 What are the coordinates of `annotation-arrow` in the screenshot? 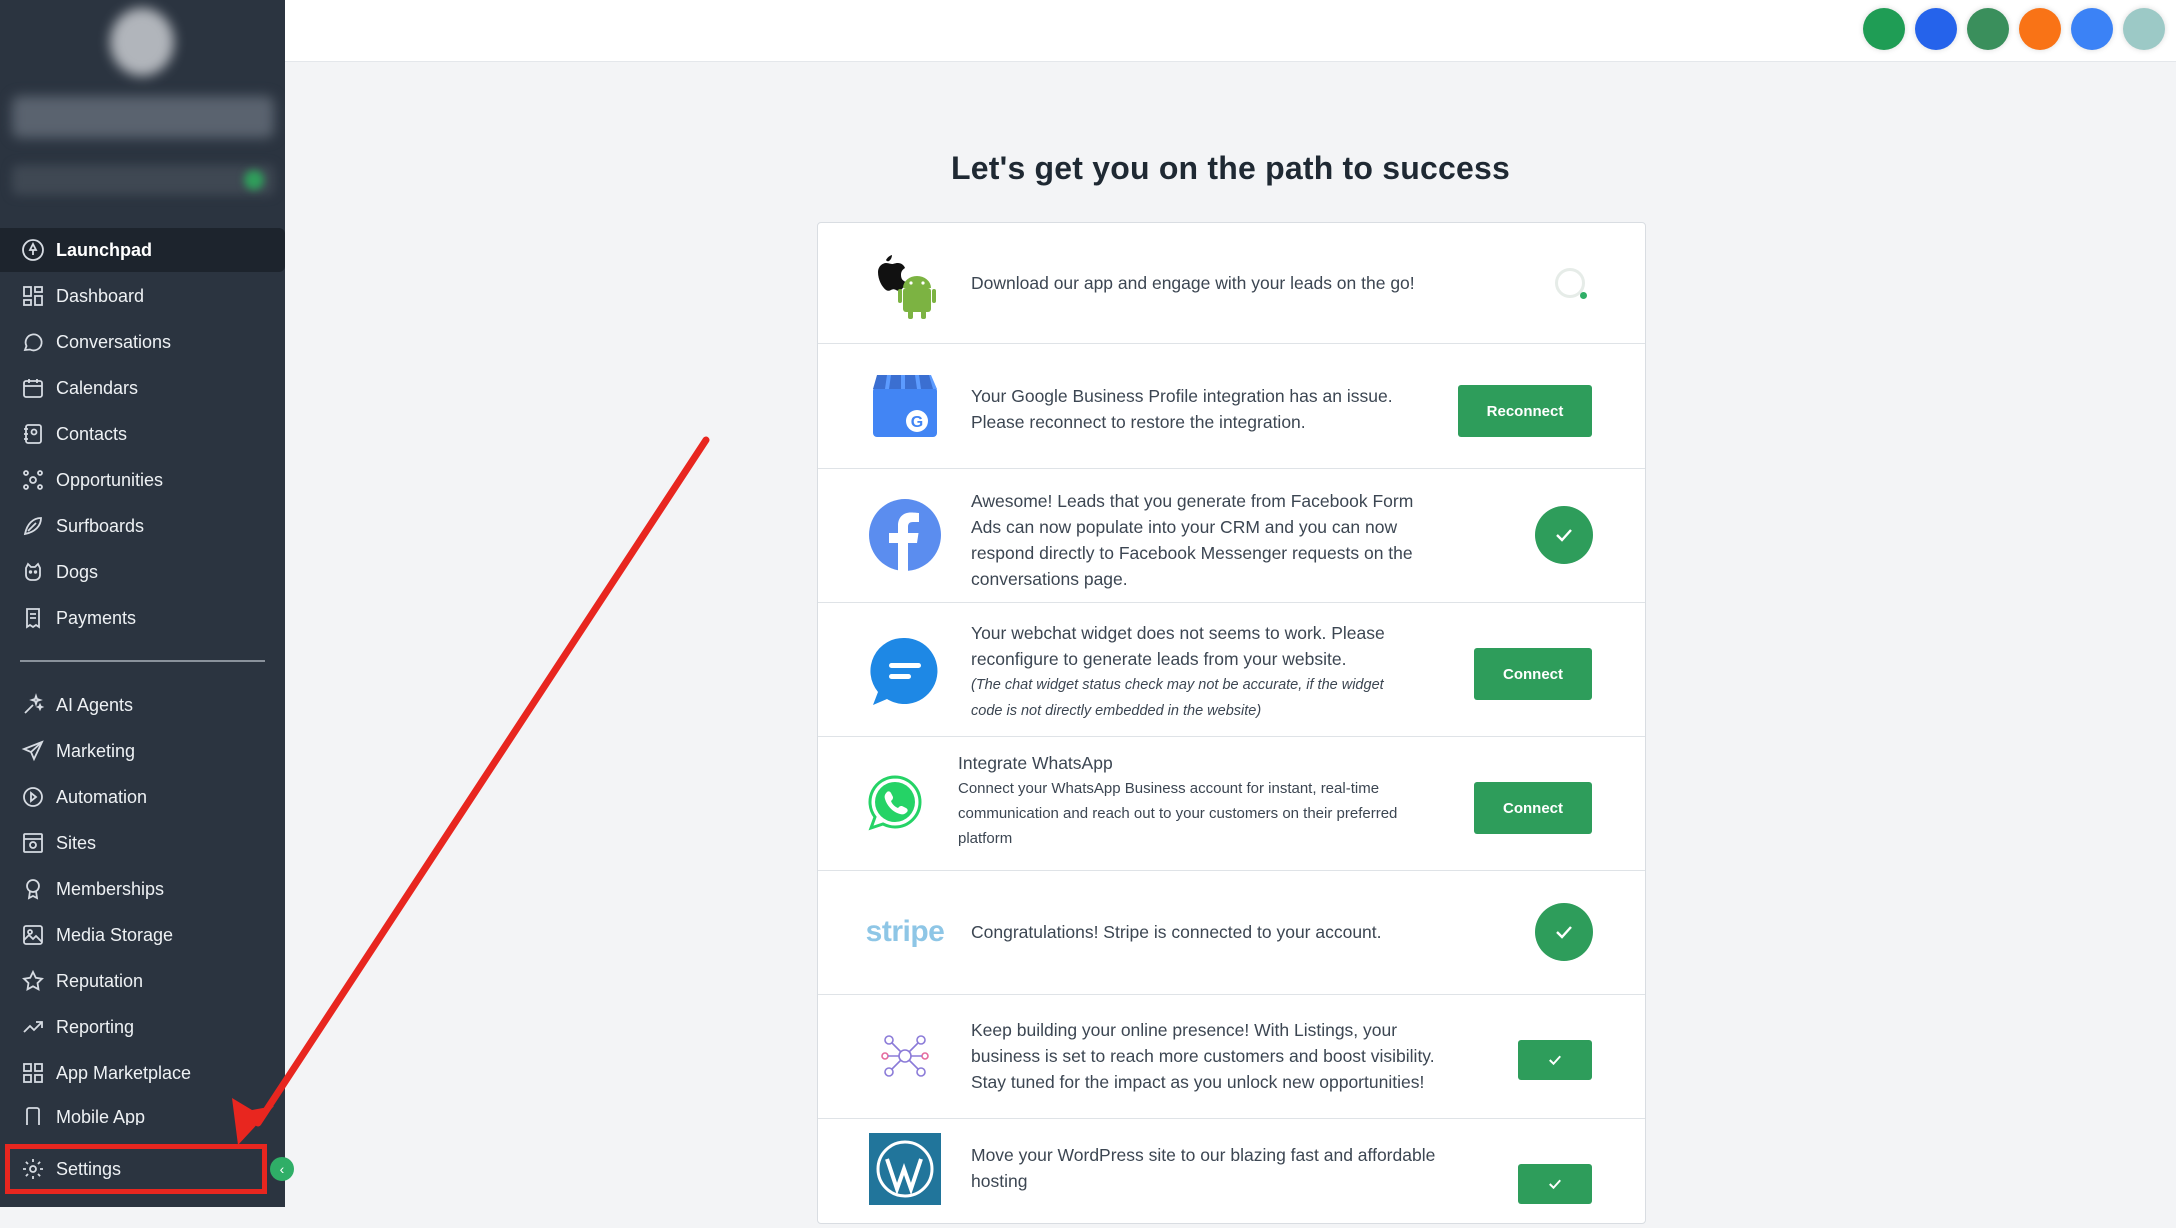 It's located at (471, 790).